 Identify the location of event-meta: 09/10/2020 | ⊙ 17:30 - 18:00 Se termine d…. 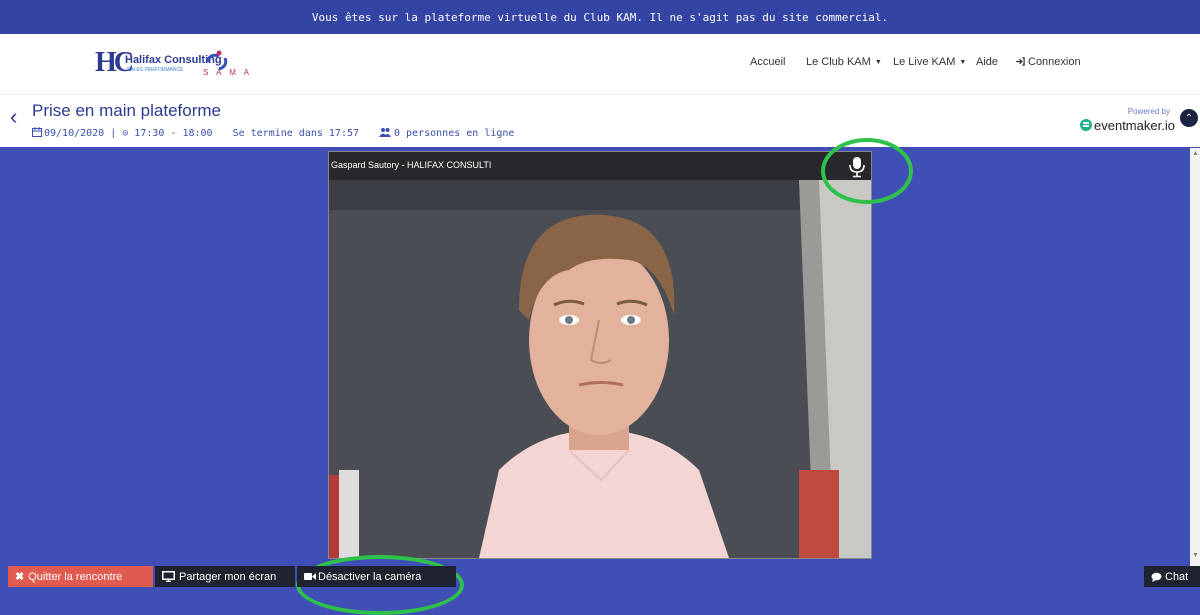
(273, 133).